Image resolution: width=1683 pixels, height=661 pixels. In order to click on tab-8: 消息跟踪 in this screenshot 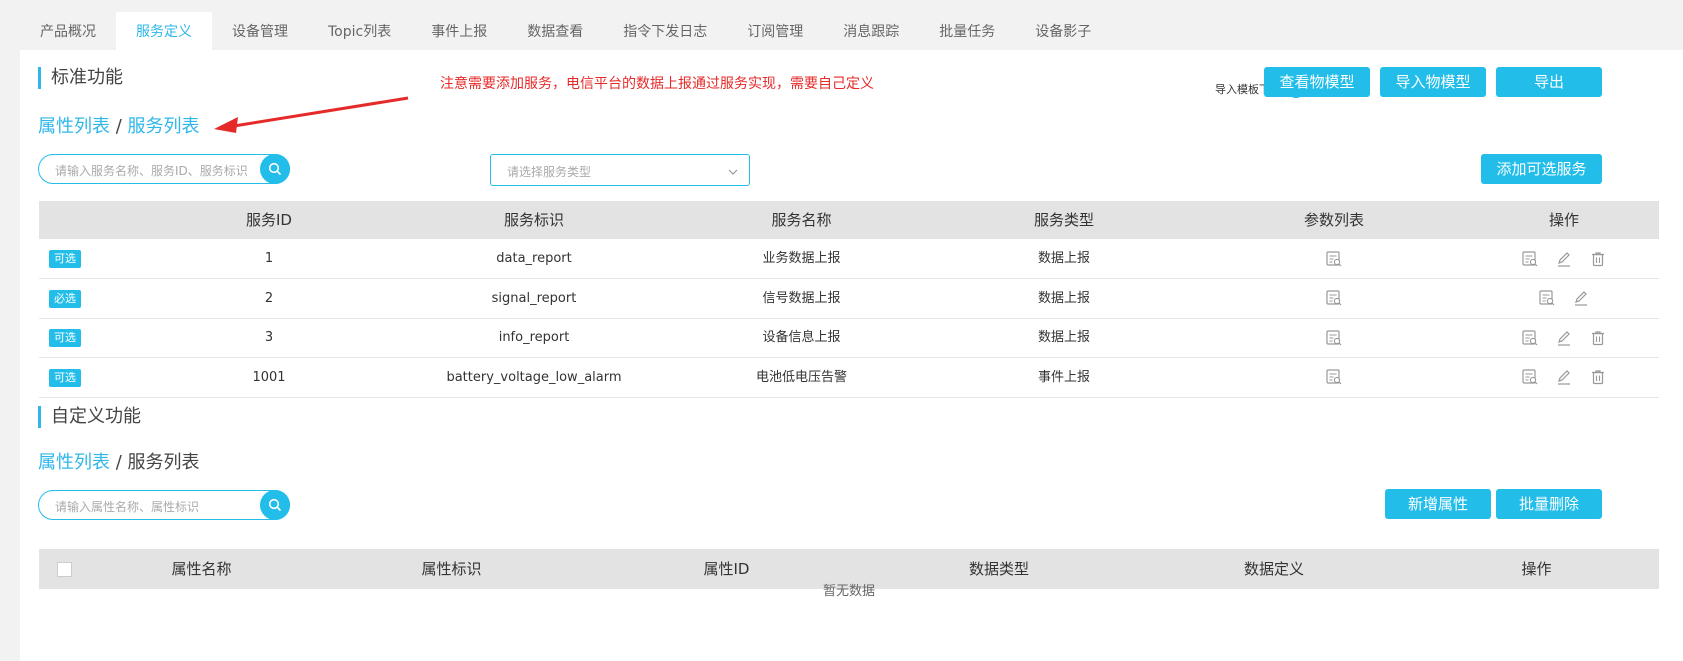, I will do `click(871, 31)`.